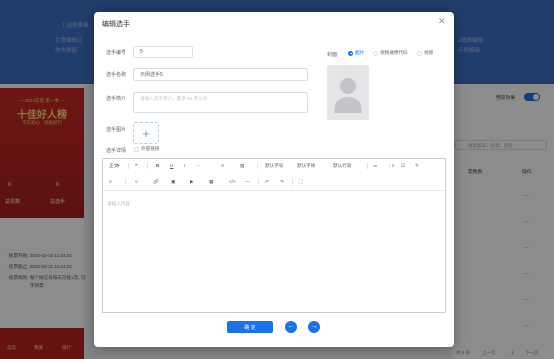  Describe the element at coordinates (442, 21) in the screenshot. I see `close-icon: ✕` at that location.